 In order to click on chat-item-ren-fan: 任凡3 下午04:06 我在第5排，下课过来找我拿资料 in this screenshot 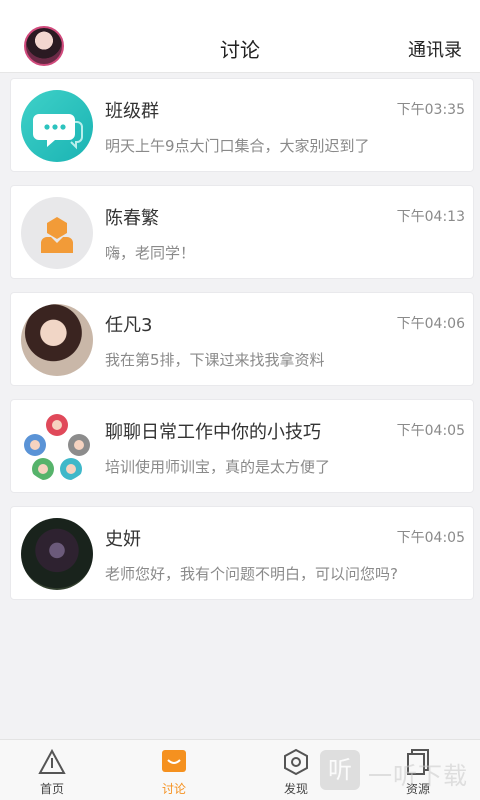, I will do `click(242, 339)`.